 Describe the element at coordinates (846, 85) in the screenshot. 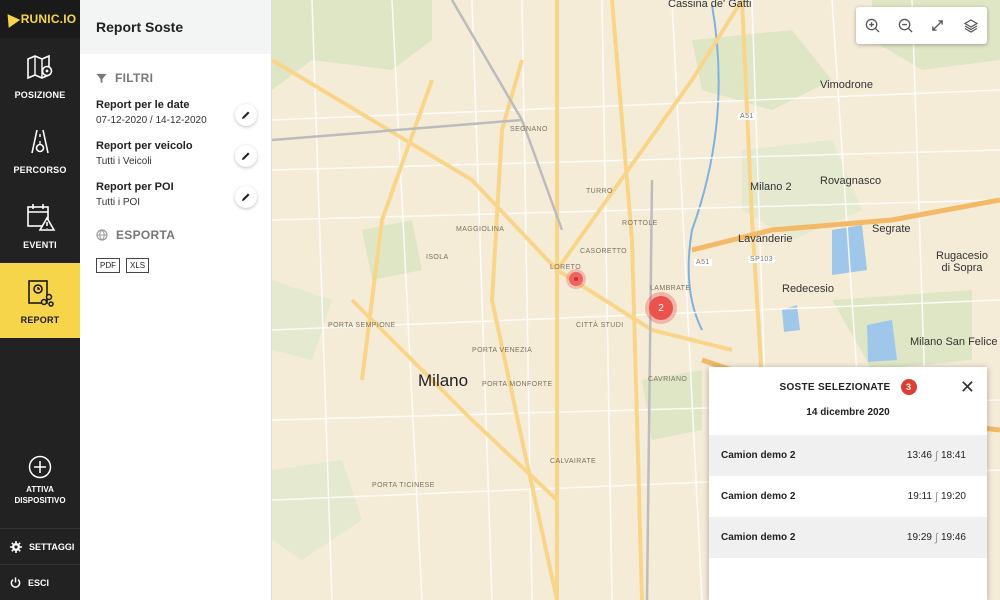

I see `town-label: Vimodrone` at that location.